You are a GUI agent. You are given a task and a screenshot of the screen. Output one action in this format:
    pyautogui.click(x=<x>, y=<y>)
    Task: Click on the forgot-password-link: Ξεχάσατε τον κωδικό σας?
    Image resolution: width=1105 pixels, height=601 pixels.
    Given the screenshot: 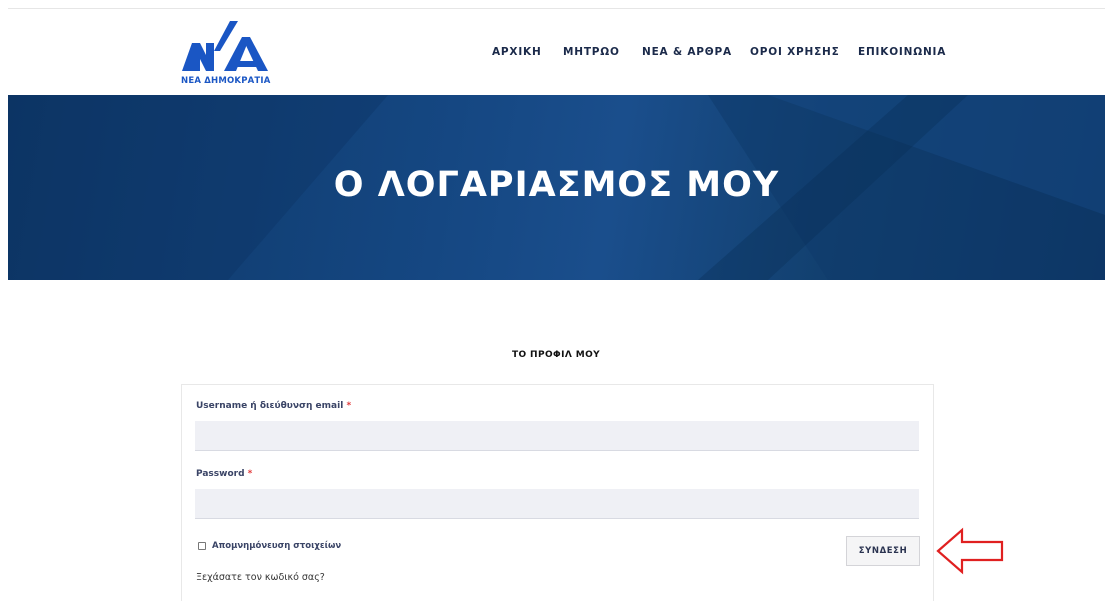 What is the action you would take?
    pyautogui.click(x=260, y=577)
    